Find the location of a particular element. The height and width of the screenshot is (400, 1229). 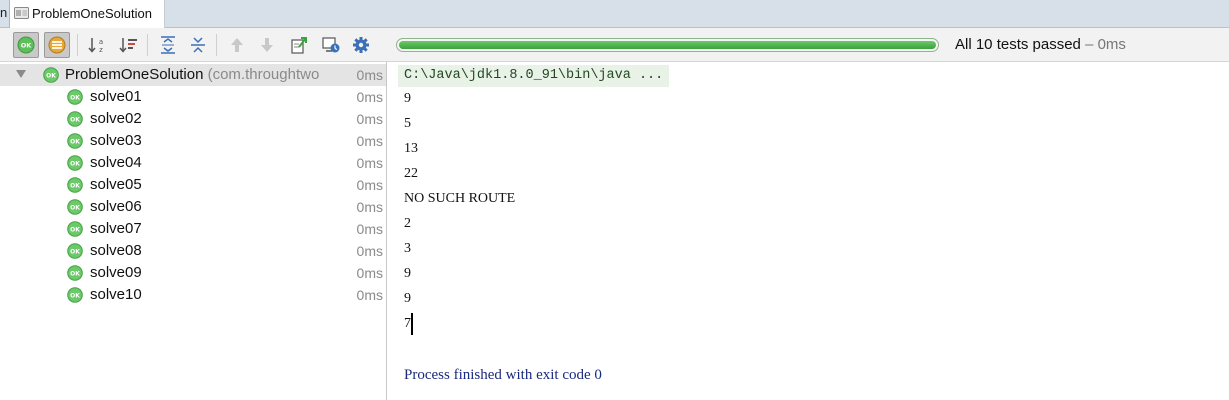

console-output-line: 7 is located at coordinates (407, 323).